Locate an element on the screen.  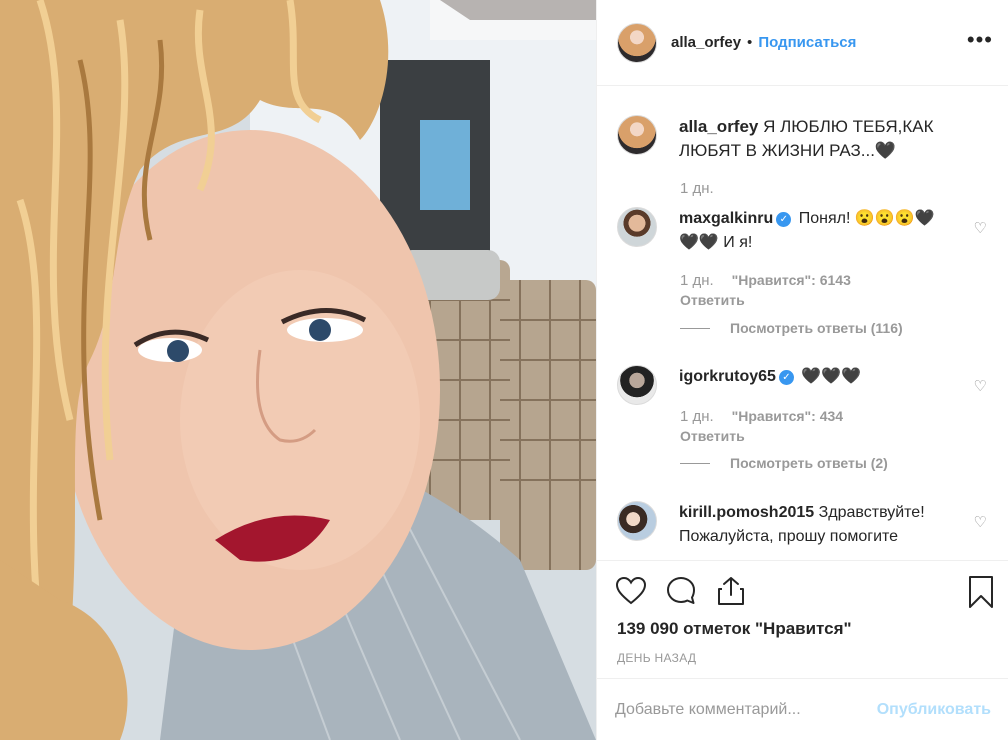
view-replies-button: Посмотреть ответы (116) is located at coordinates (791, 328).